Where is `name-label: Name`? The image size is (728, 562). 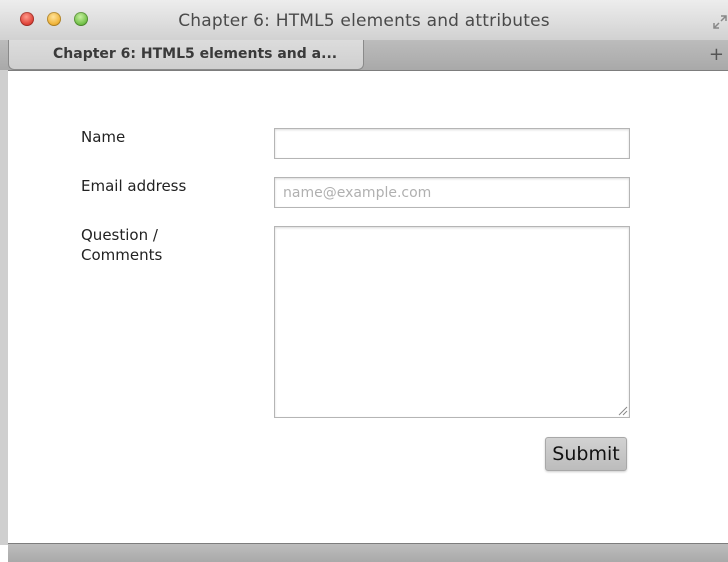
name-label: Name is located at coordinates (103, 137).